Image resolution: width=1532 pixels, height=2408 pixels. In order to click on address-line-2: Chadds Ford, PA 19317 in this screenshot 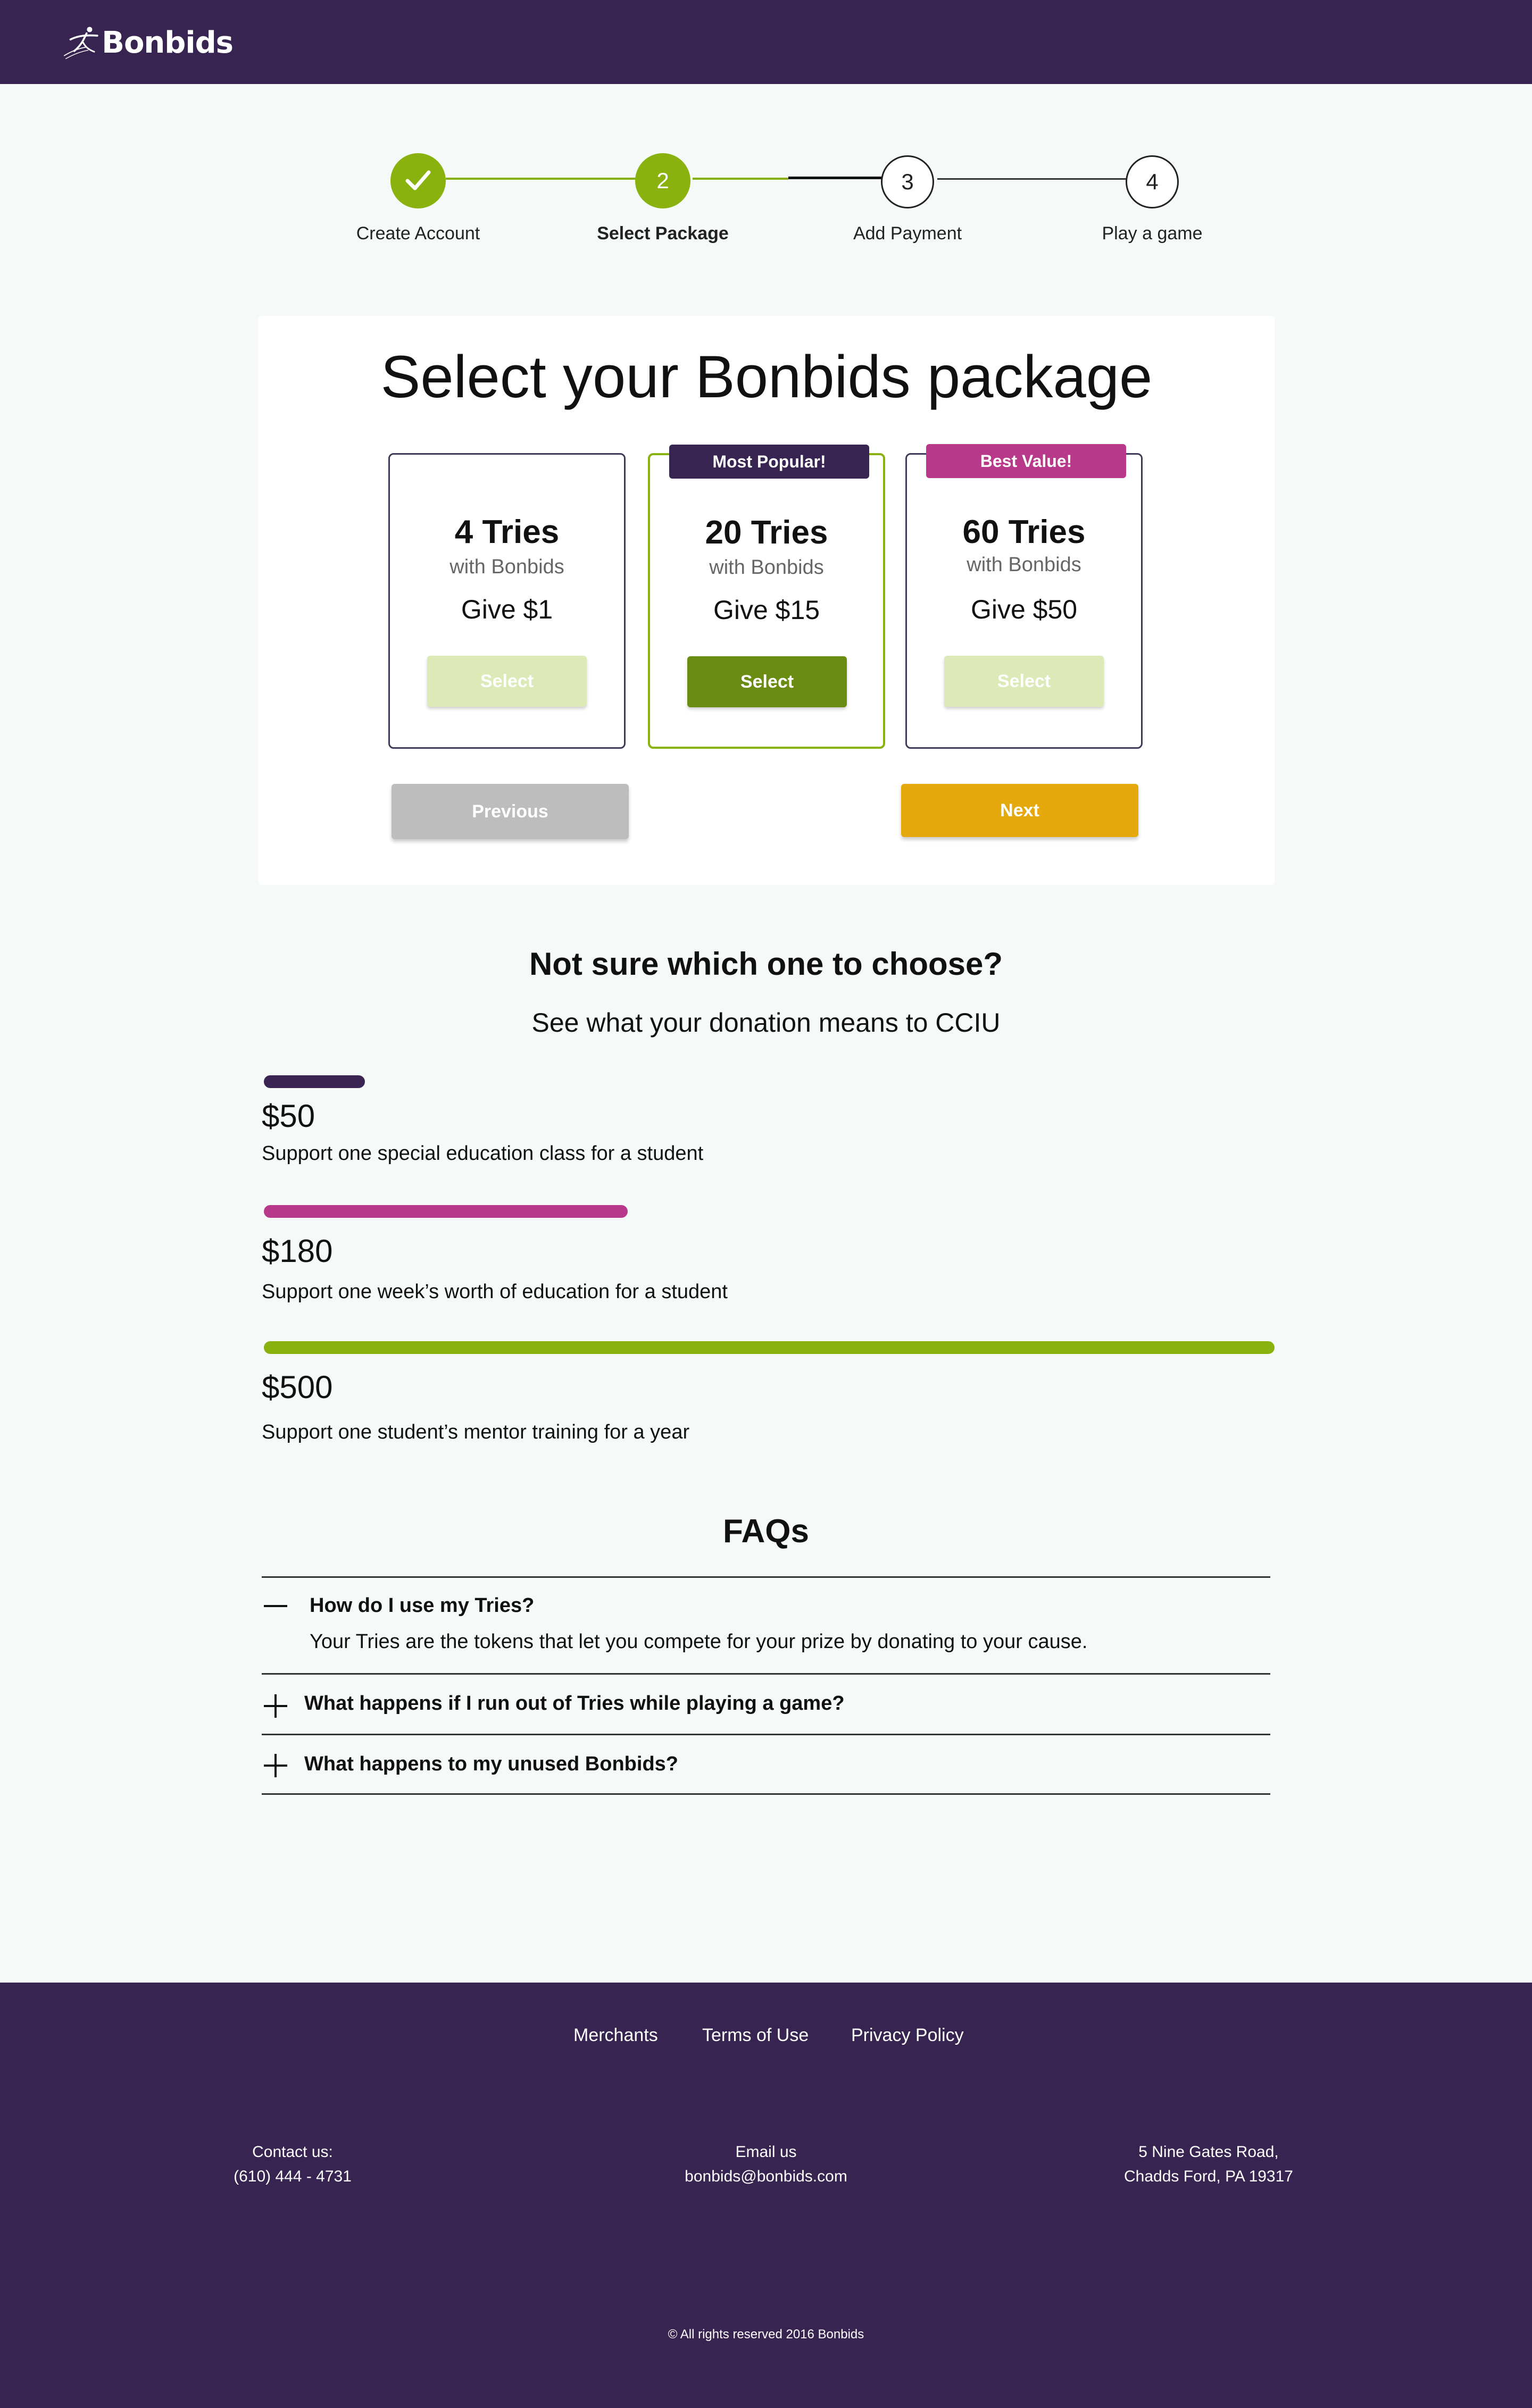, I will do `click(1208, 2176)`.